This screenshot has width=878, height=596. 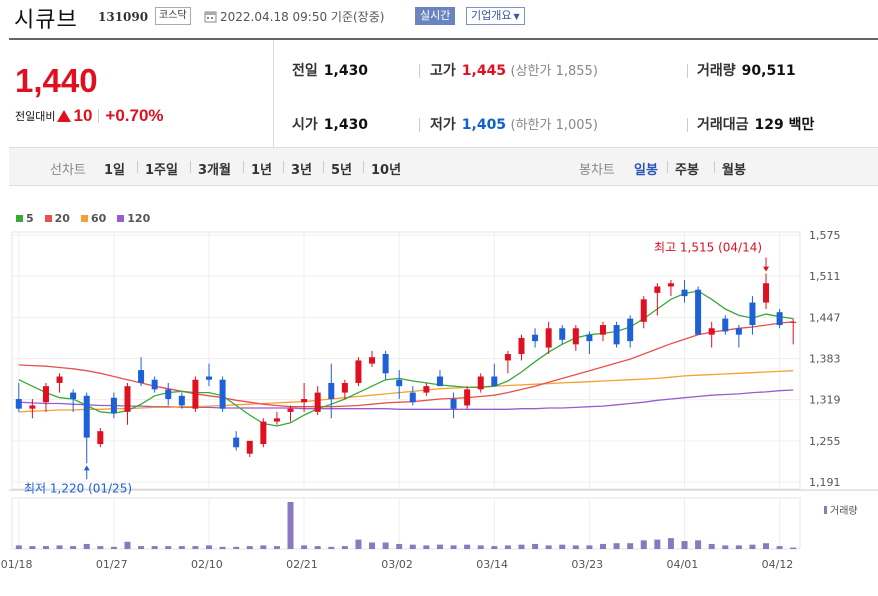 What do you see at coordinates (397, 564) in the screenshot?
I see `x-tick-label: 03/02` at bounding box center [397, 564].